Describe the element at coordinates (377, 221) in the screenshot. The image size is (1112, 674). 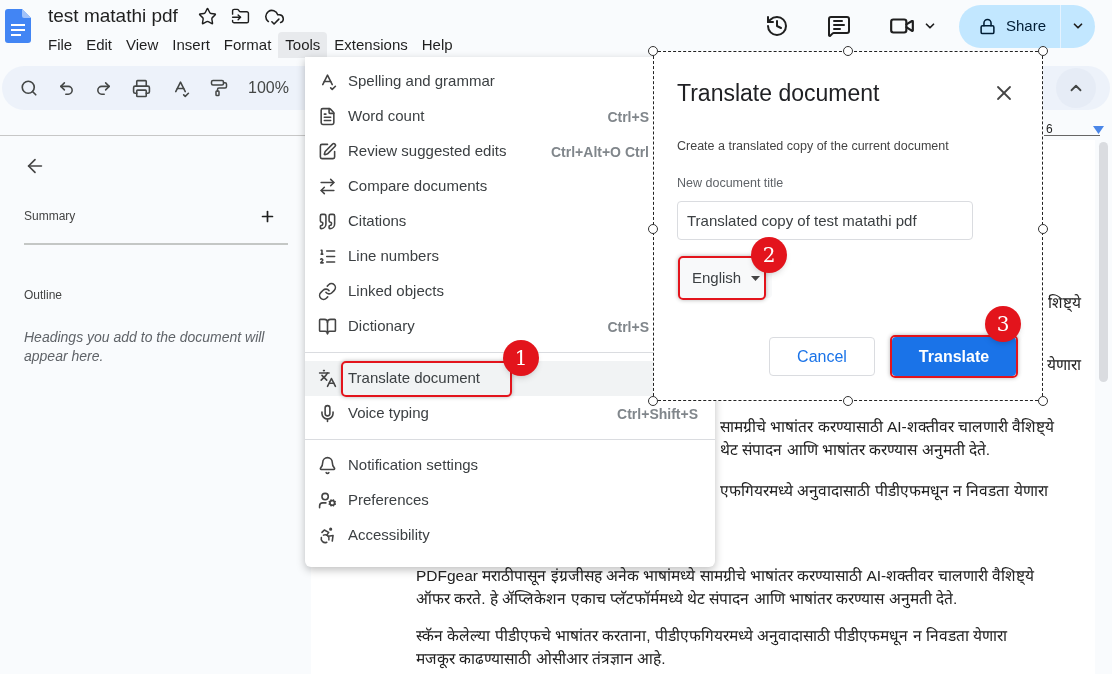
I see `menu-item-label: Citations` at that location.